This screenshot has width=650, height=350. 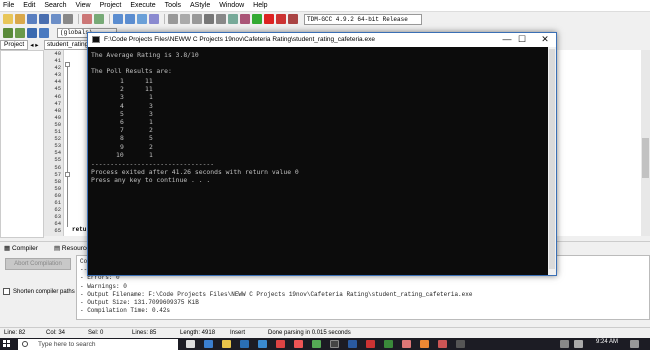 I want to click on status-mode: Insert, so click(x=238, y=333).